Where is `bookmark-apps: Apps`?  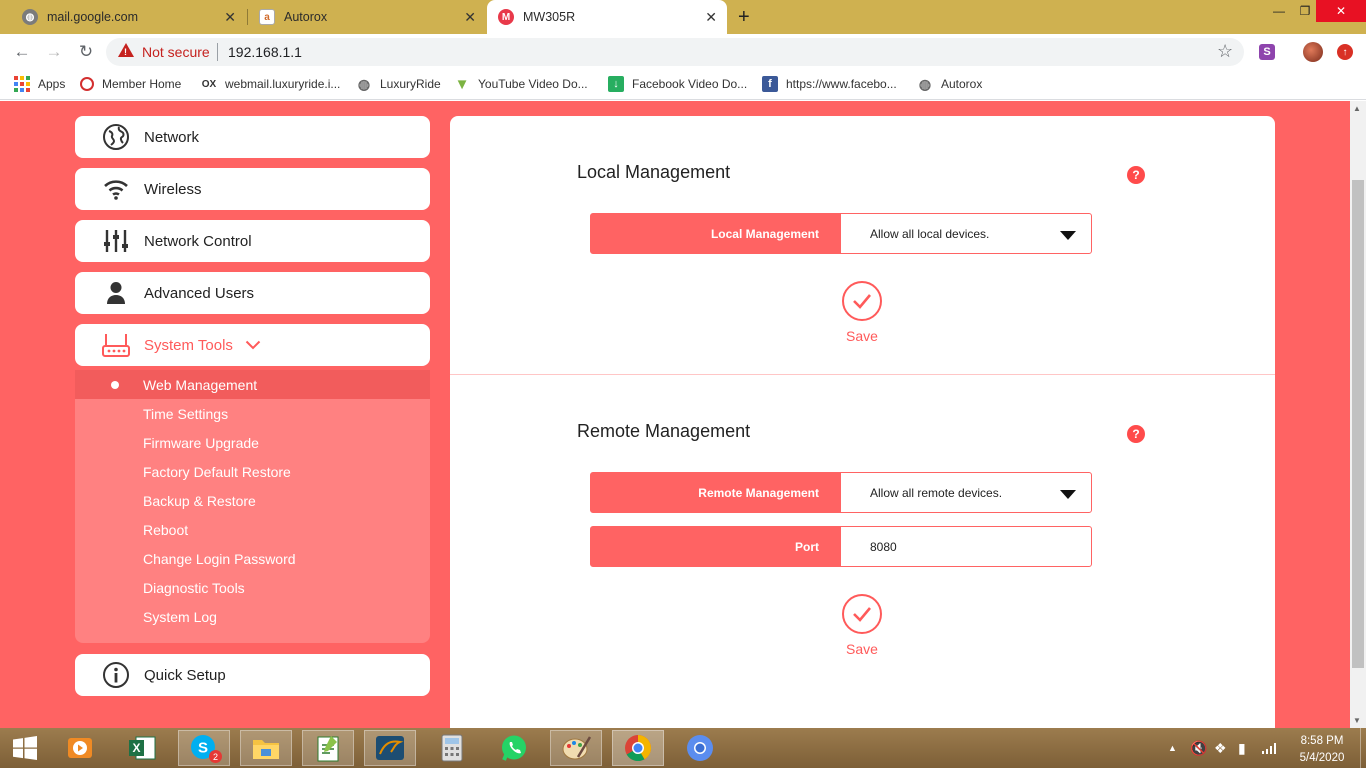 bookmark-apps: Apps is located at coordinates (39, 84).